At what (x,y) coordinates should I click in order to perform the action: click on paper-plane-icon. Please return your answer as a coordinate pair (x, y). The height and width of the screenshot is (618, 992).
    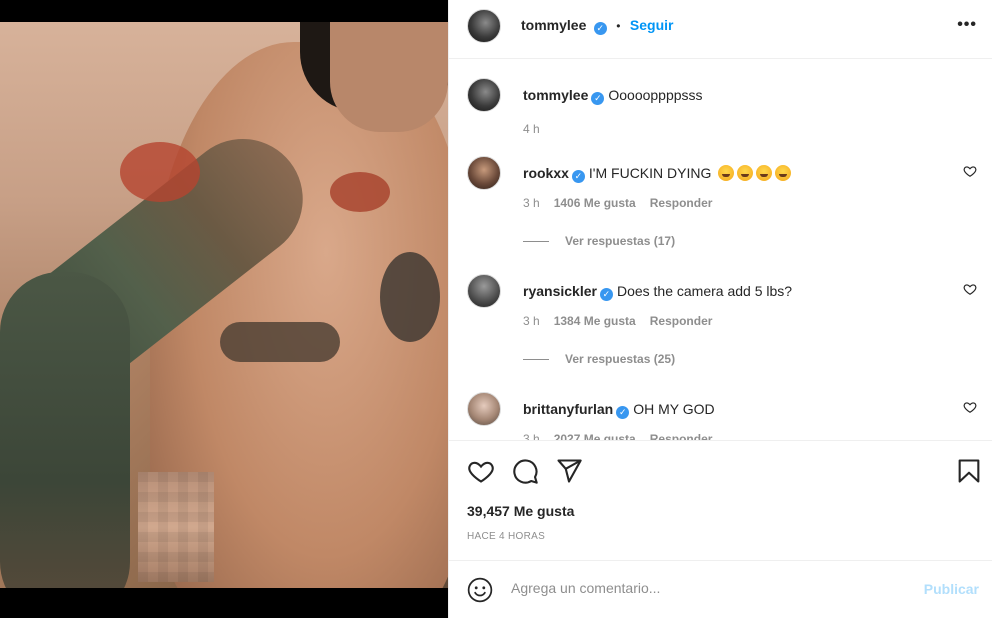
    Looking at the image, I should click on (569, 471).